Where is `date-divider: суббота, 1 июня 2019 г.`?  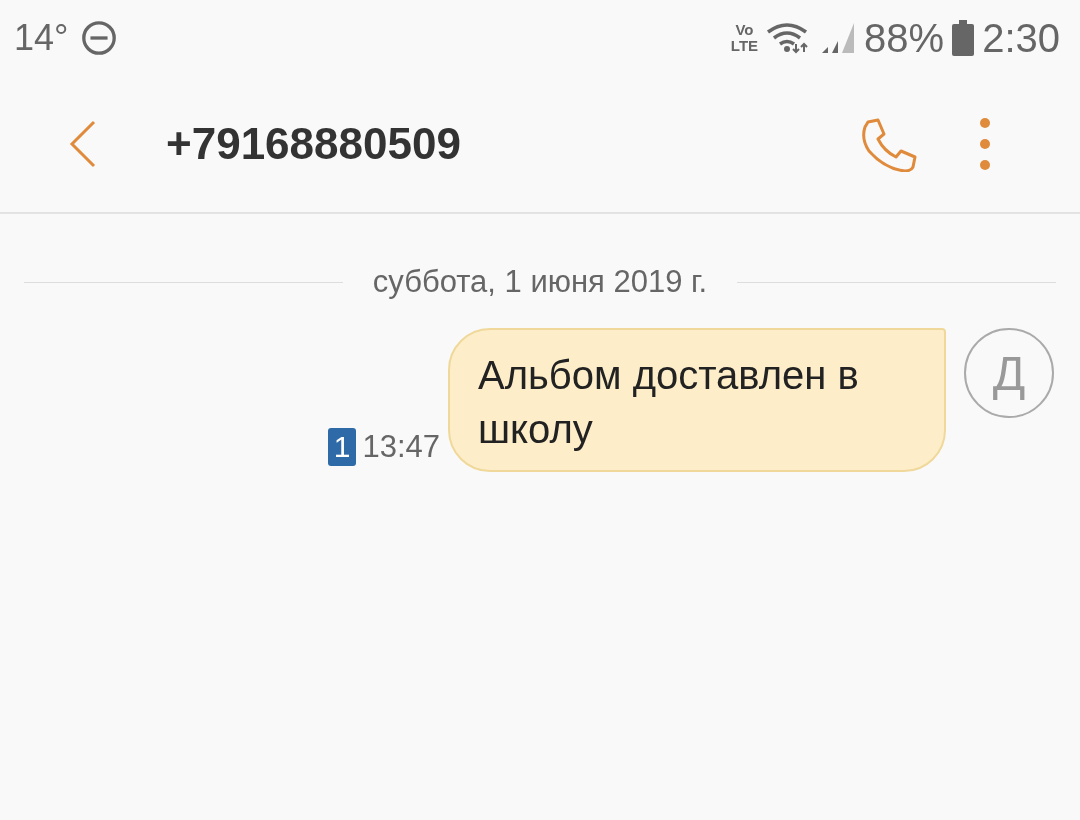
date-divider: суббота, 1 июня 2019 г. is located at coordinates (540, 282).